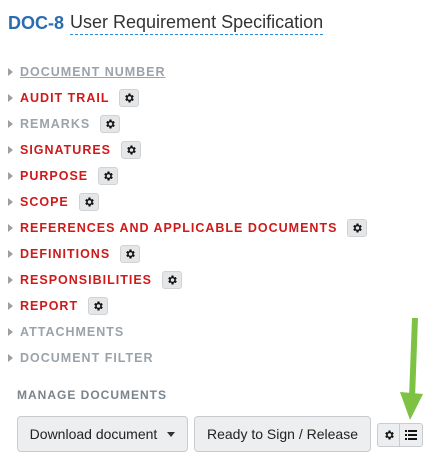 The height and width of the screenshot is (462, 435). I want to click on ready-to-sign-release-label: Ready to Sign / Release, so click(282, 434).